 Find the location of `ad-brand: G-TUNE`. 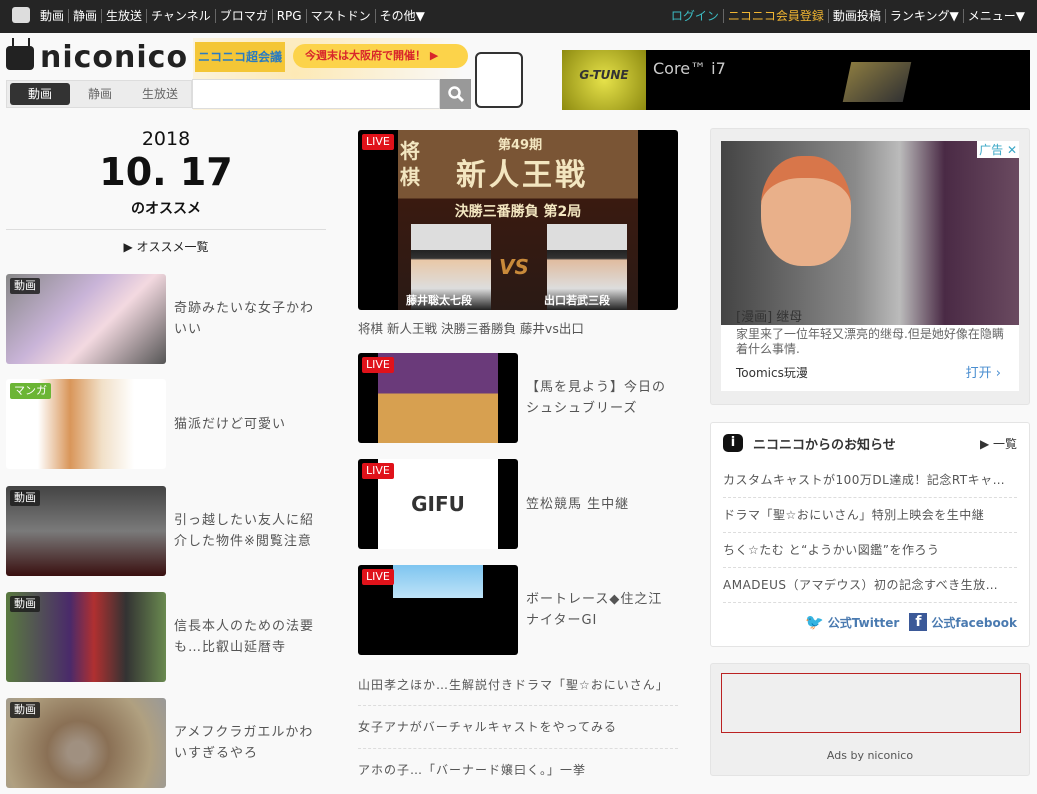

ad-brand: G-TUNE is located at coordinates (604, 80).